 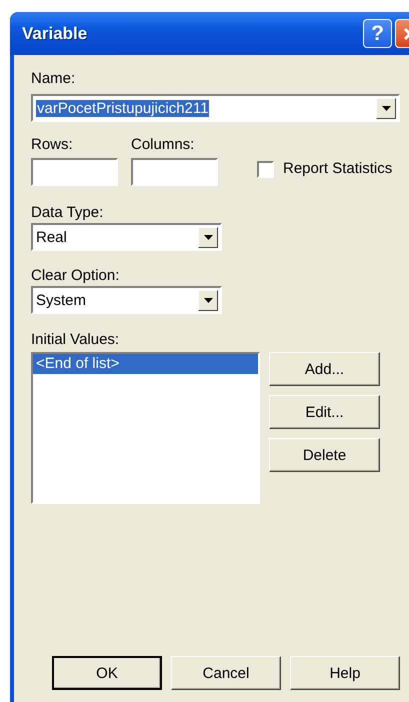 What do you see at coordinates (126, 237) in the screenshot?
I see `dropdown-field: Real` at bounding box center [126, 237].